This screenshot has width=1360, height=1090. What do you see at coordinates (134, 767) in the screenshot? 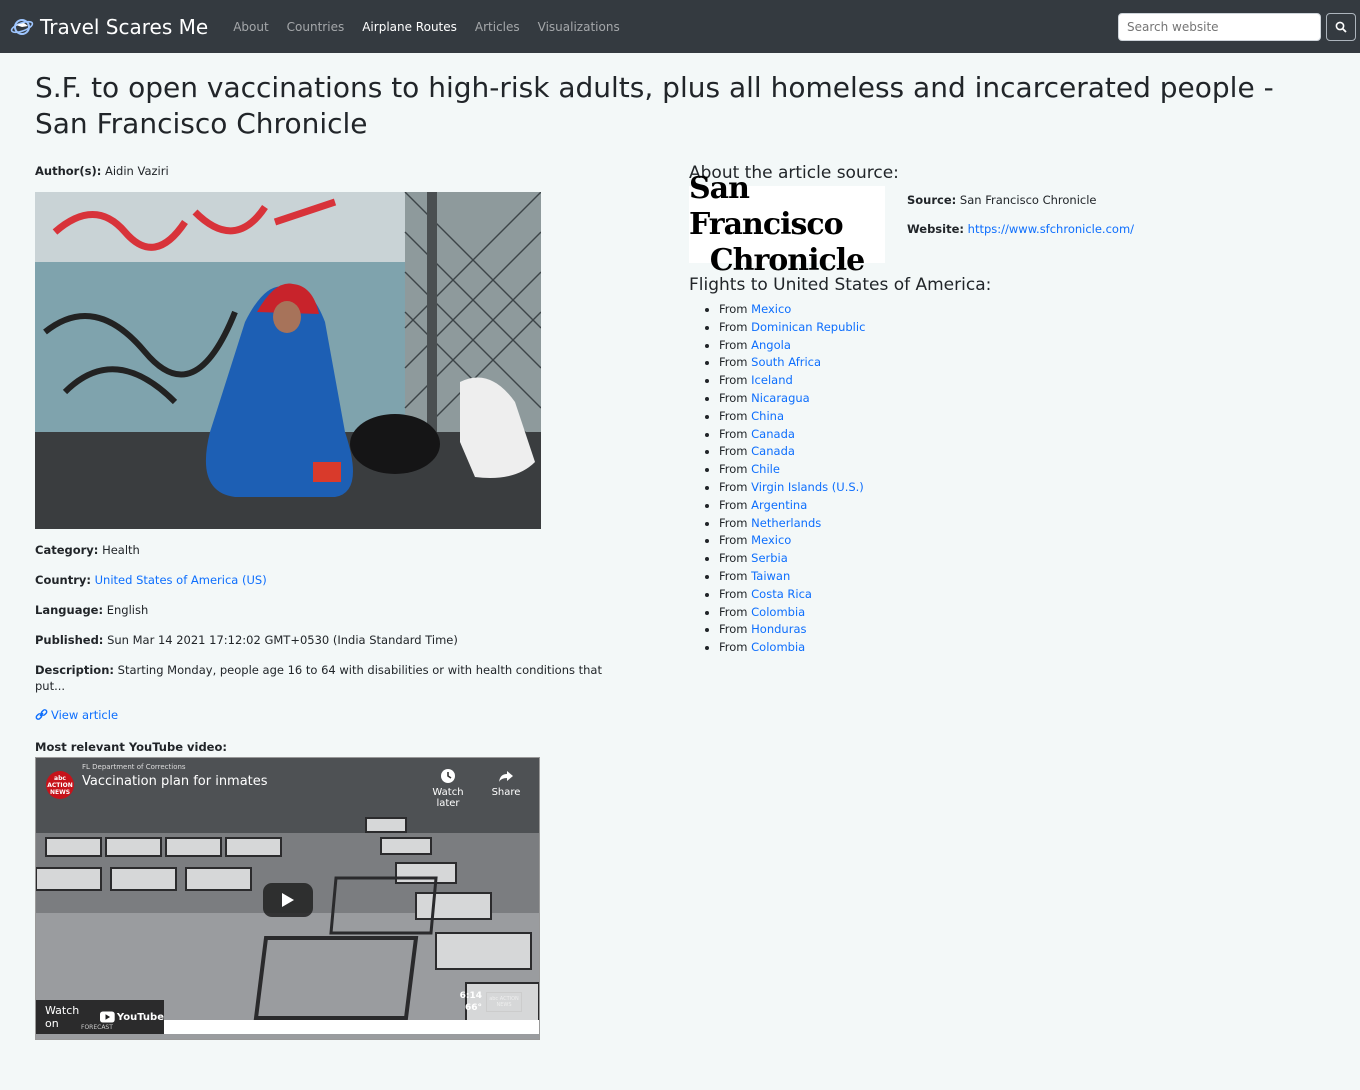
I see `video-overlay-small: FL Department of Corrections` at bounding box center [134, 767].